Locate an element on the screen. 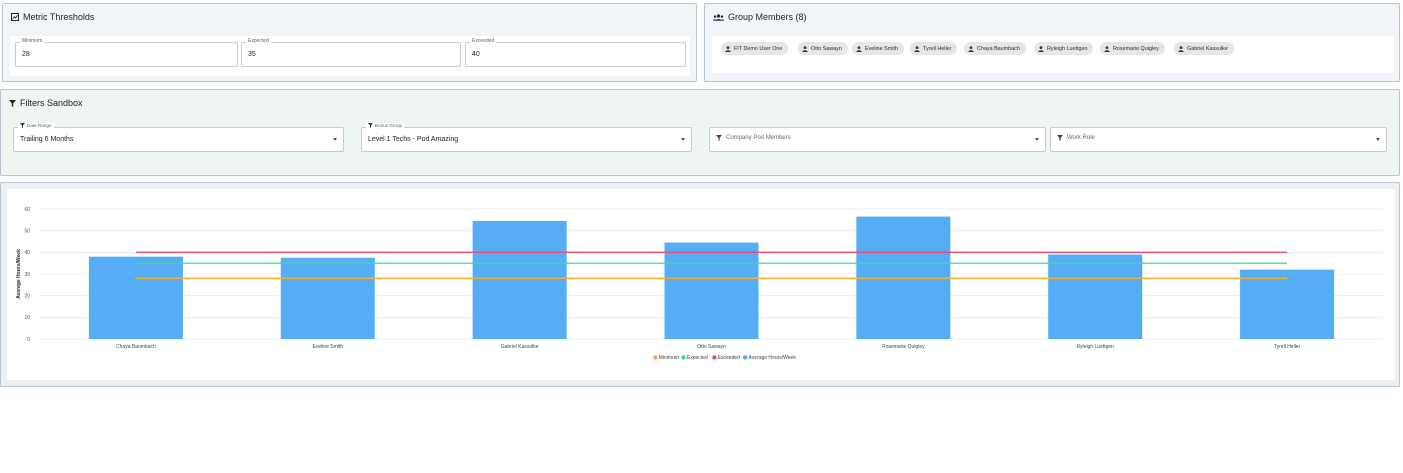 Image resolution: width=1403 pixels, height=473 pixels. x-tick-label: Chaya Baumbach is located at coordinates (136, 347).